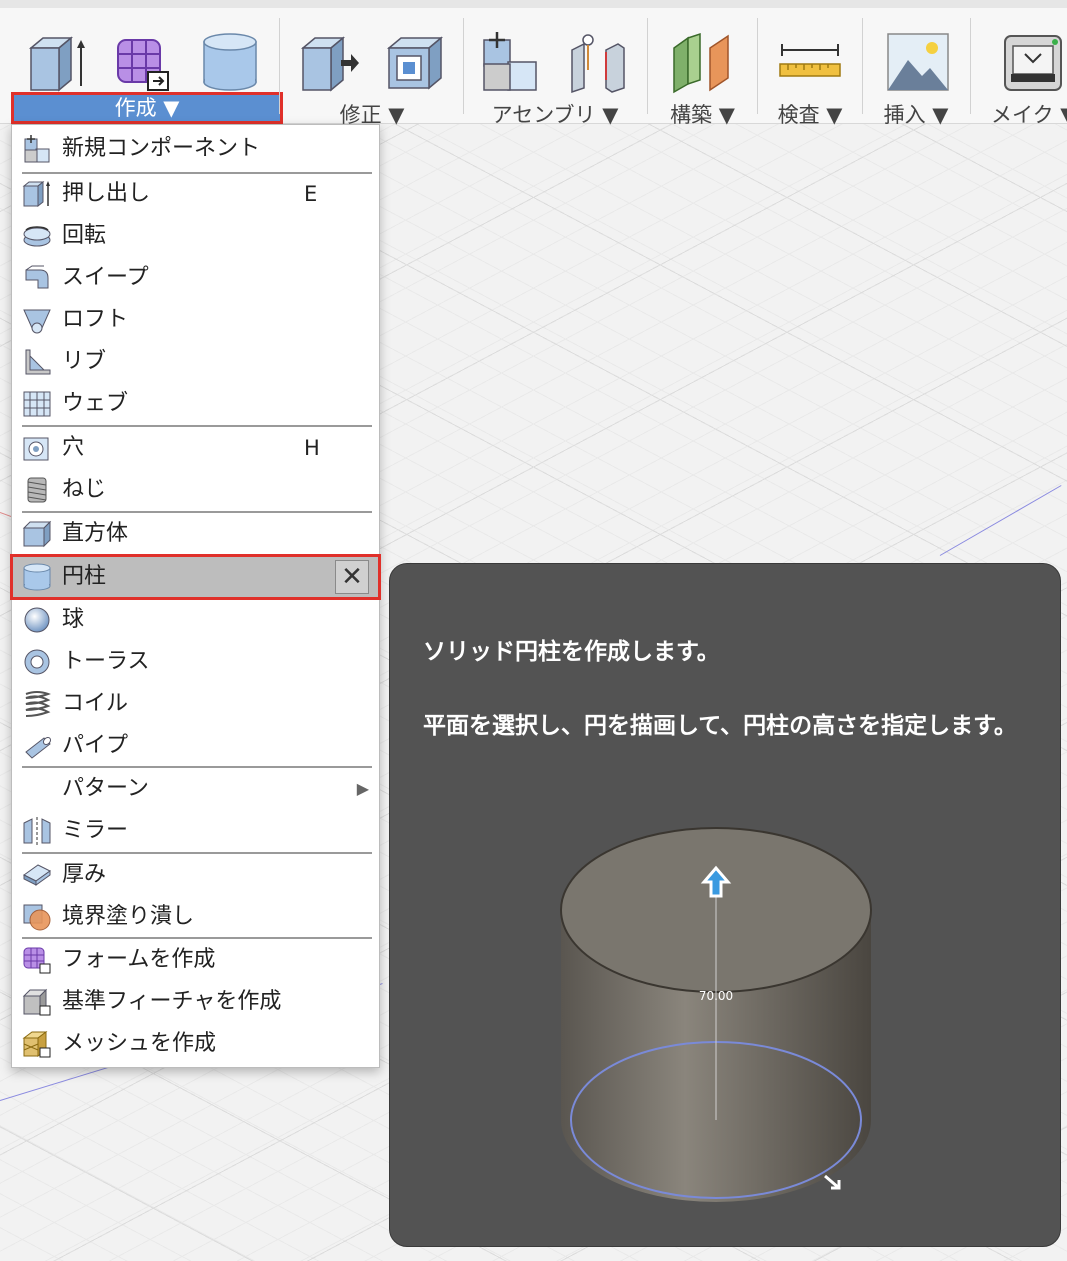 This screenshot has width=1067, height=1261. I want to click on menu-item-sphere: 球, so click(195, 620).